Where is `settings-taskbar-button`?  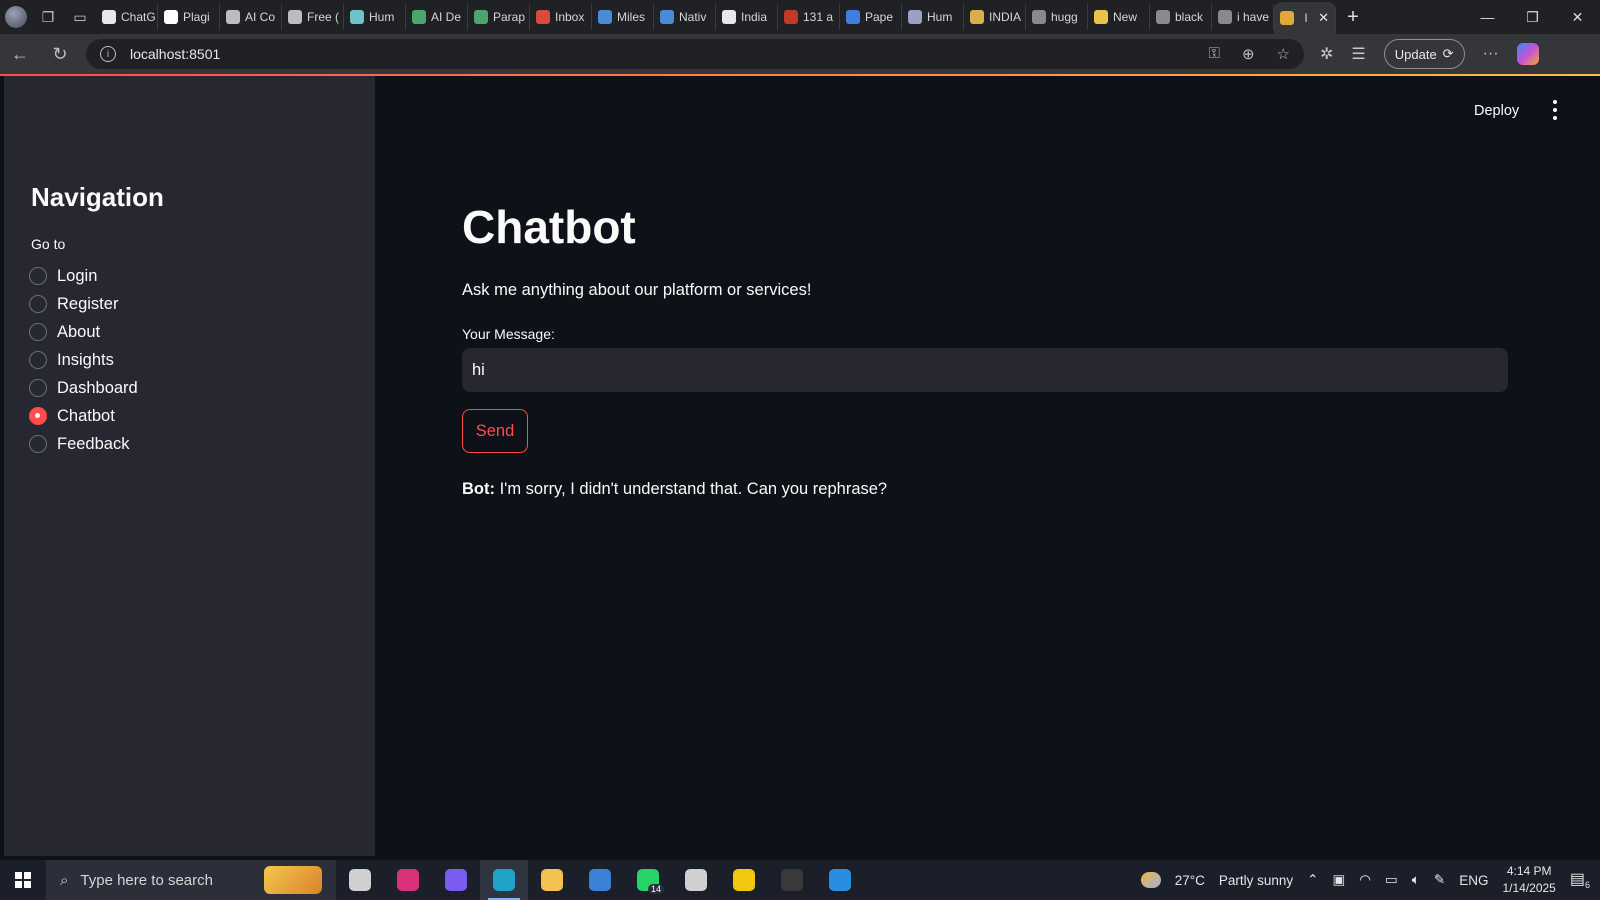
settings-taskbar-button is located at coordinates (696, 880).